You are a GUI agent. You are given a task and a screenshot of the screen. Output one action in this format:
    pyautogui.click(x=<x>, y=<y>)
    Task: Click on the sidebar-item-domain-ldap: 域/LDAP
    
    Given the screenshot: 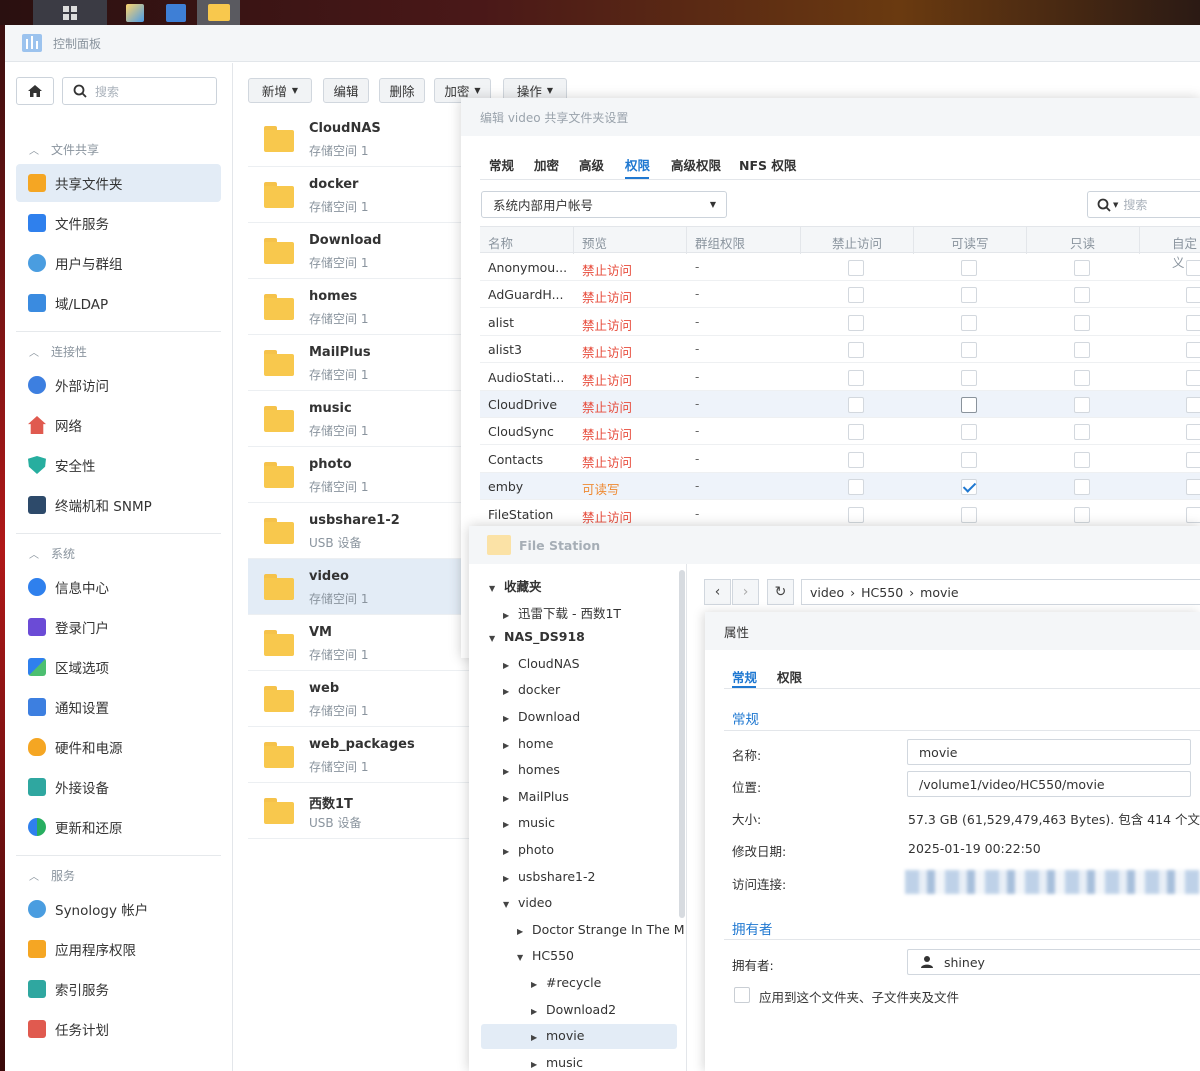 What is the action you would take?
    pyautogui.click(x=118, y=303)
    